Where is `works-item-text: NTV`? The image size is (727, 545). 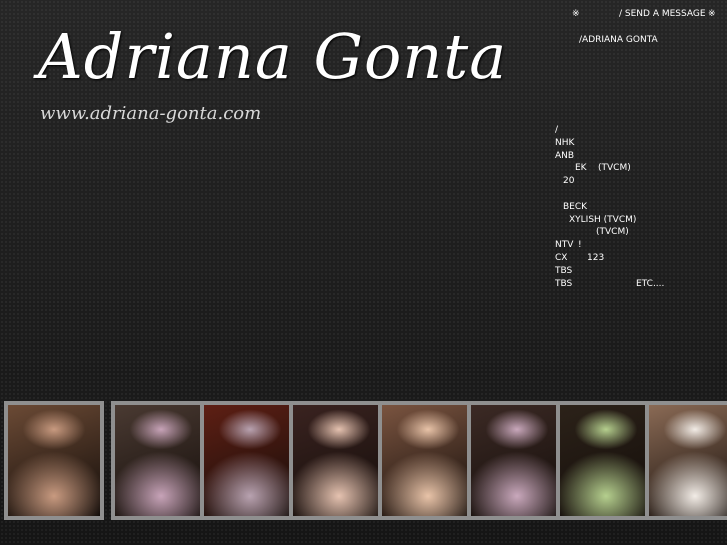 works-item-text: NTV is located at coordinates (564, 245).